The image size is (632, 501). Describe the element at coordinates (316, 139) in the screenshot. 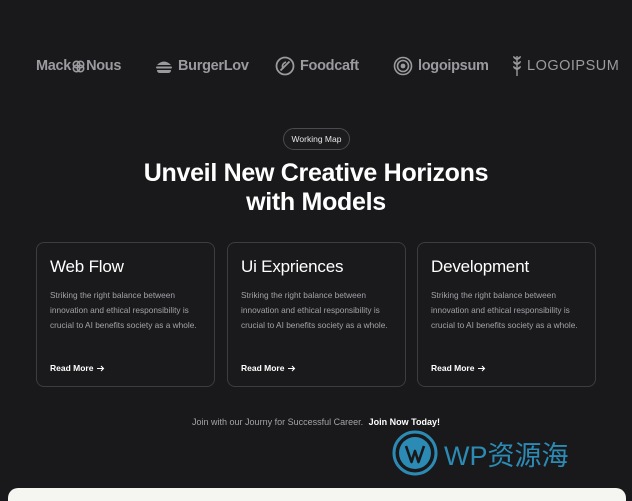

I see `section-badge: Working Map` at that location.